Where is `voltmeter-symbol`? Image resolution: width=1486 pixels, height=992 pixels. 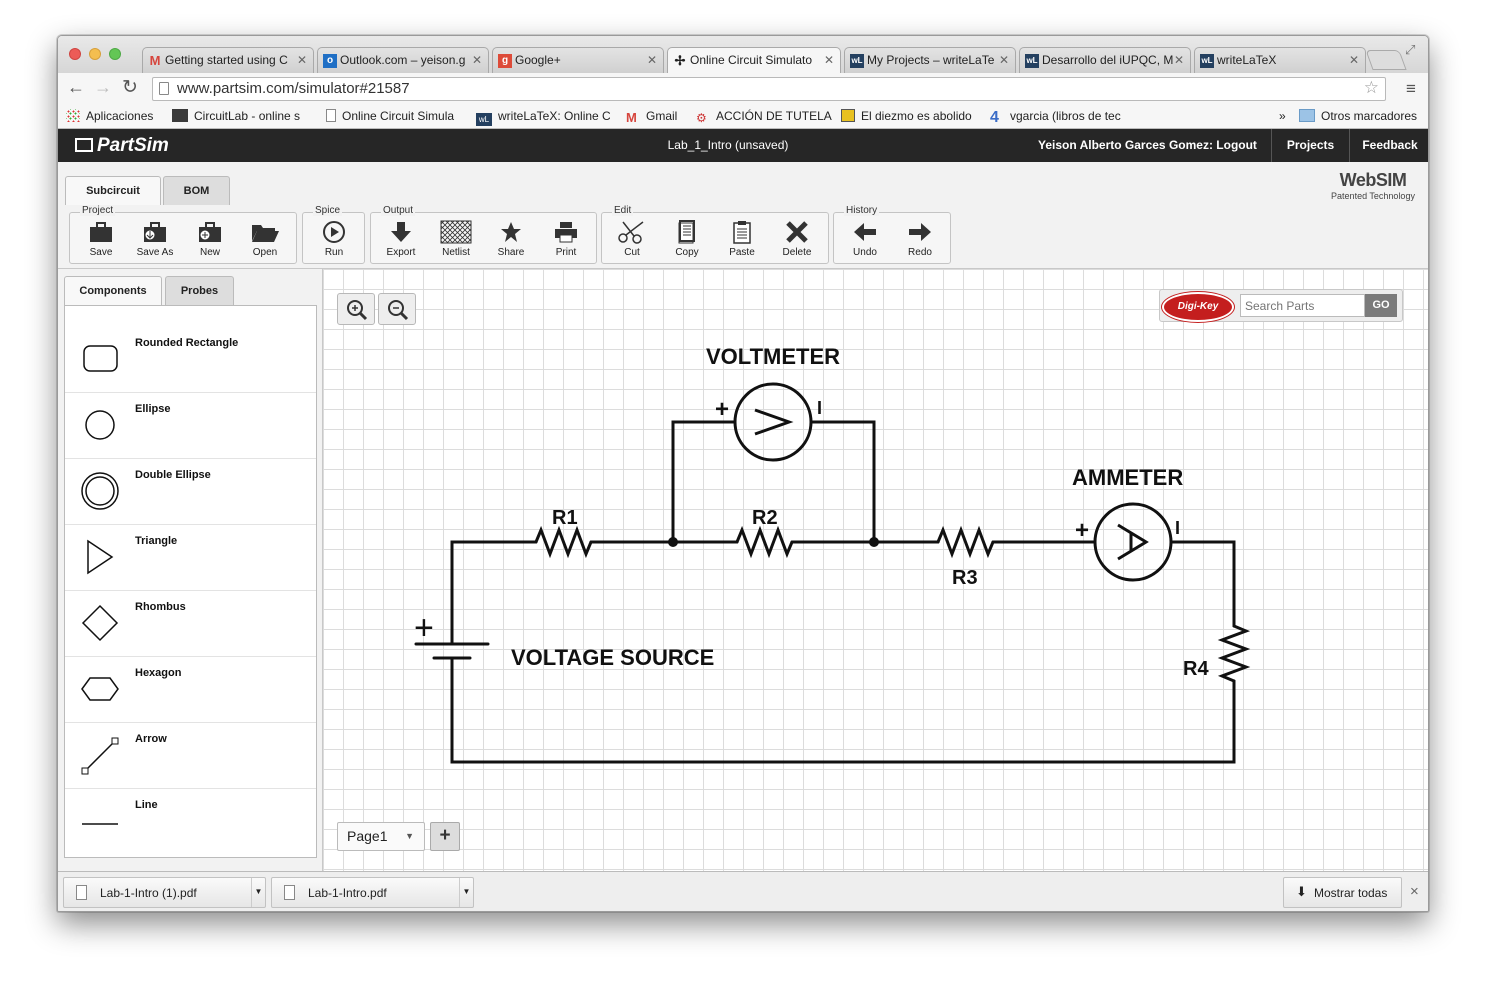 voltmeter-symbol is located at coordinates (773, 422).